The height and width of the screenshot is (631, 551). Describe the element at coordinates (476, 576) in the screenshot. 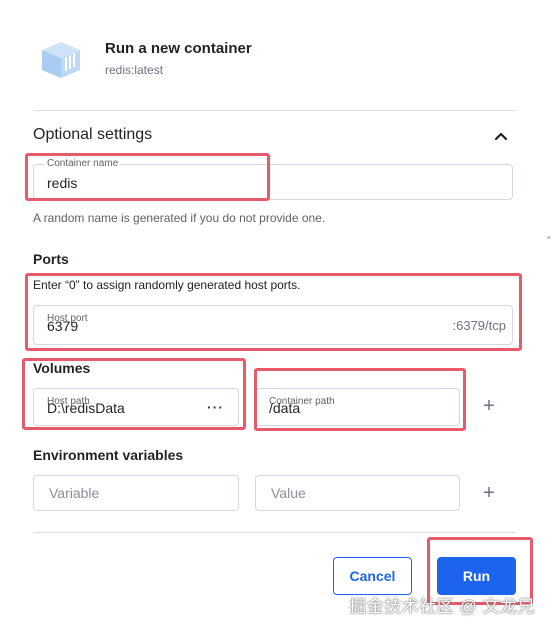

I see `run-button: Run` at that location.